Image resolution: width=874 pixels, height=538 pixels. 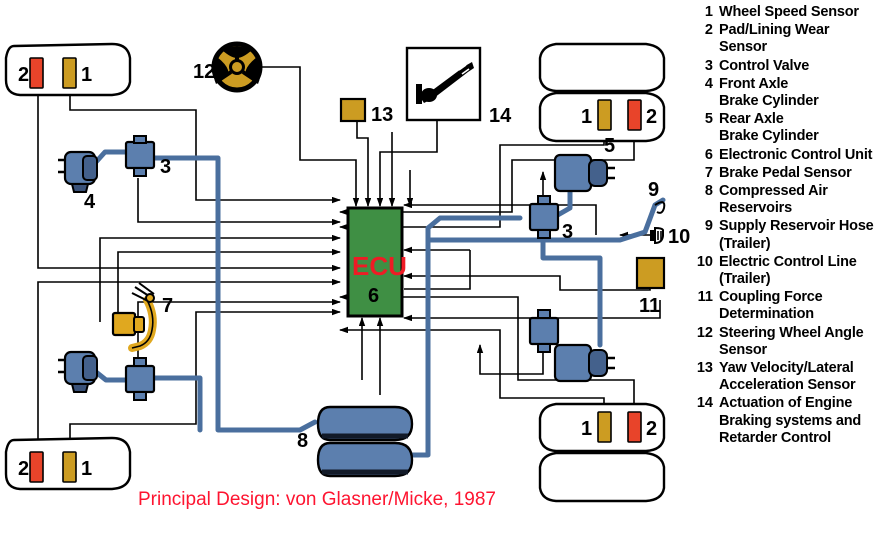 What do you see at coordinates (366, 111) in the screenshot?
I see `yaw-velocity-sensor-icon: 13` at bounding box center [366, 111].